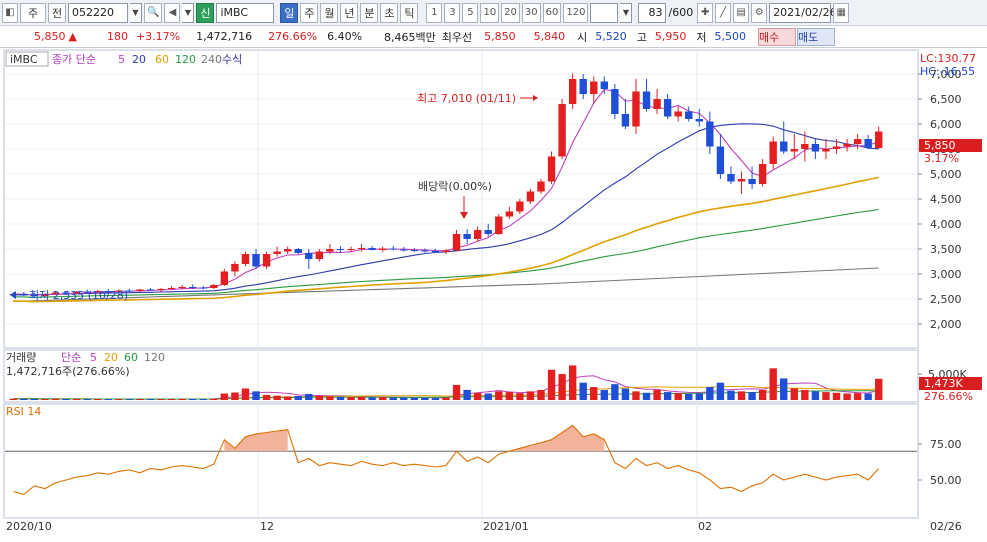 This screenshot has height=542, width=987. I want to click on tab-second: 초, so click(389, 12).